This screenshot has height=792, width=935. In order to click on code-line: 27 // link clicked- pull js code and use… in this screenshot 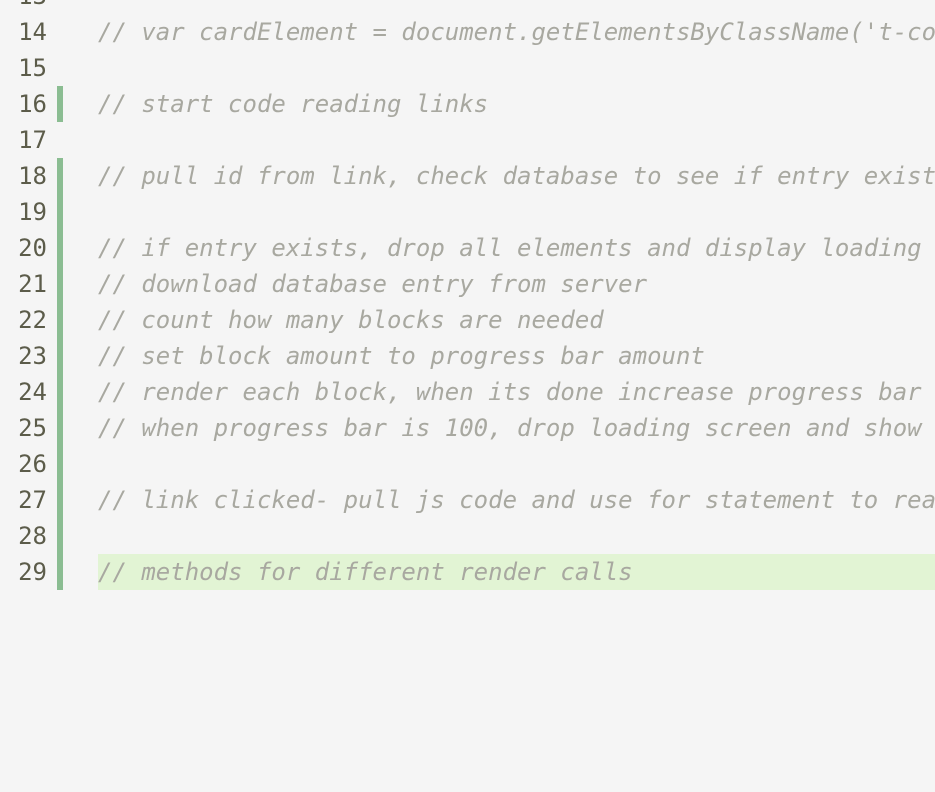, I will do `click(467, 500)`.